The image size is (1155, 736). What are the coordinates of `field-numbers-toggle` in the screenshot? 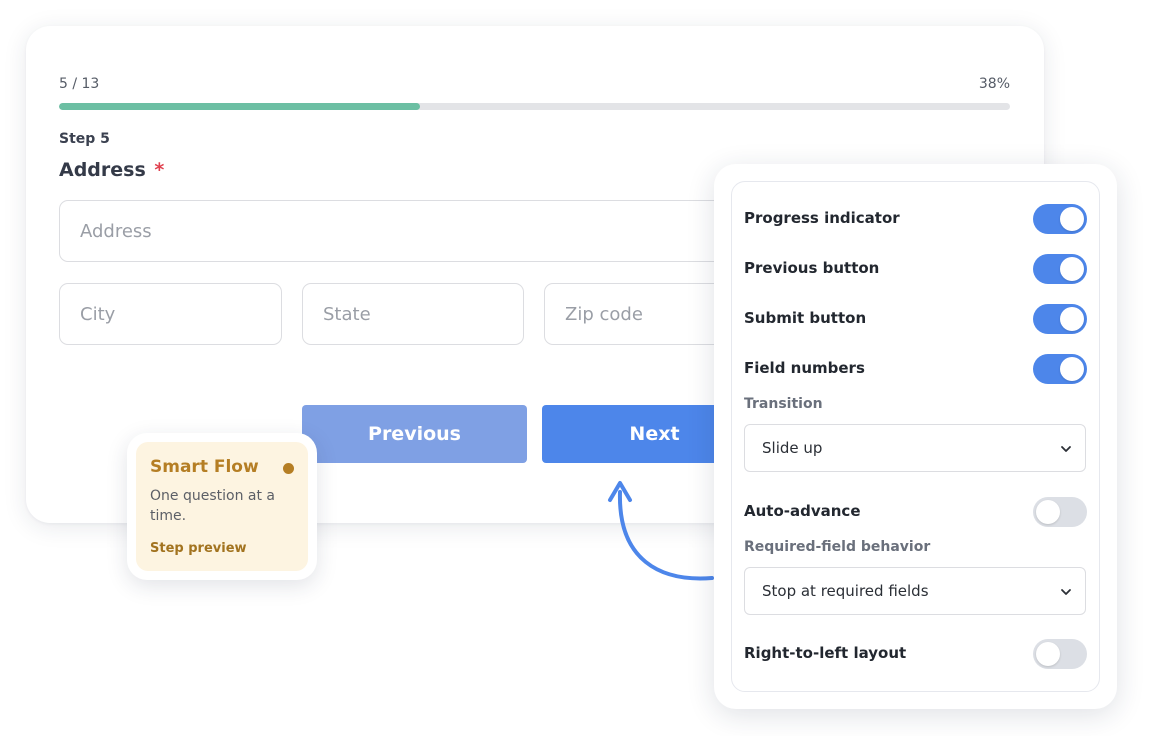 It's located at (1060, 369).